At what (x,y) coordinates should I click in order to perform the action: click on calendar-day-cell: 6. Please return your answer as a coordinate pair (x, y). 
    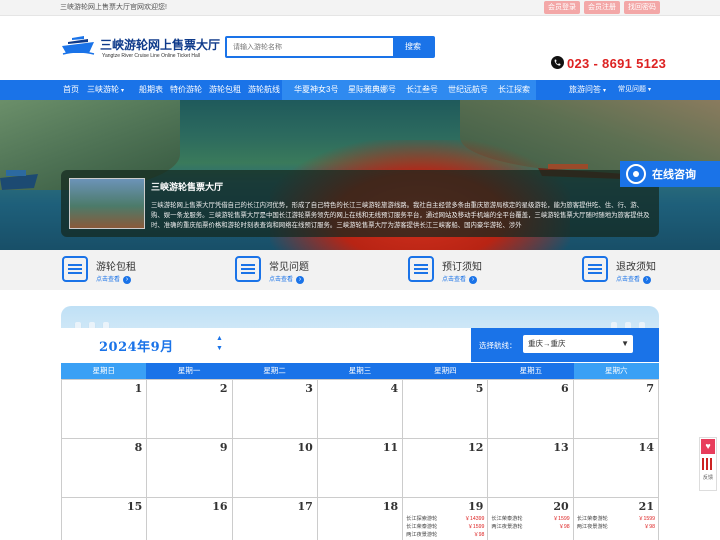
    Looking at the image, I should click on (531, 409).